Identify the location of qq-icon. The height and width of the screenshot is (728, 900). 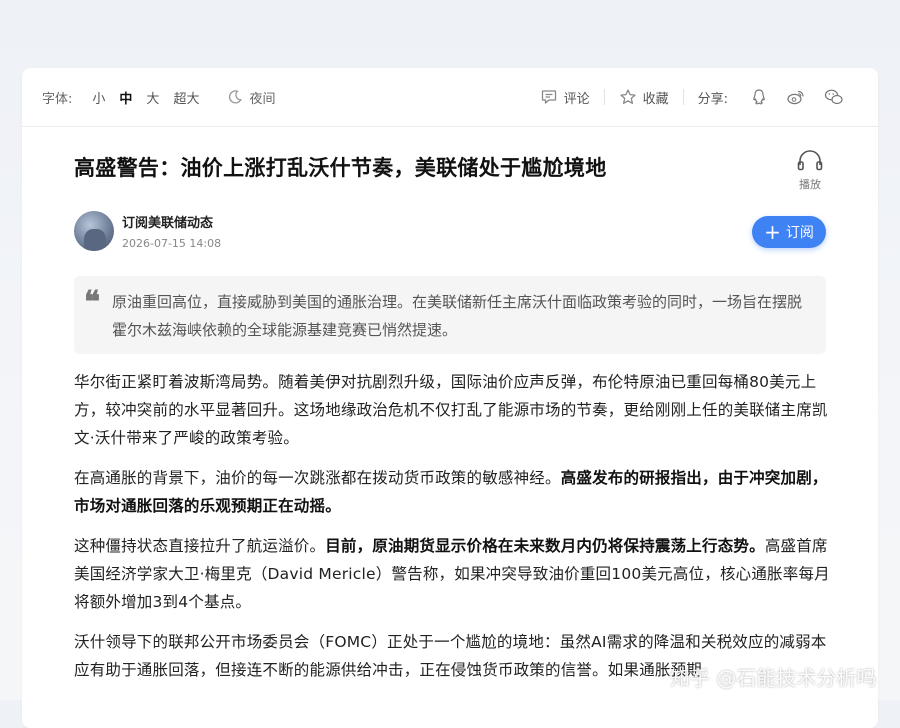
(759, 97).